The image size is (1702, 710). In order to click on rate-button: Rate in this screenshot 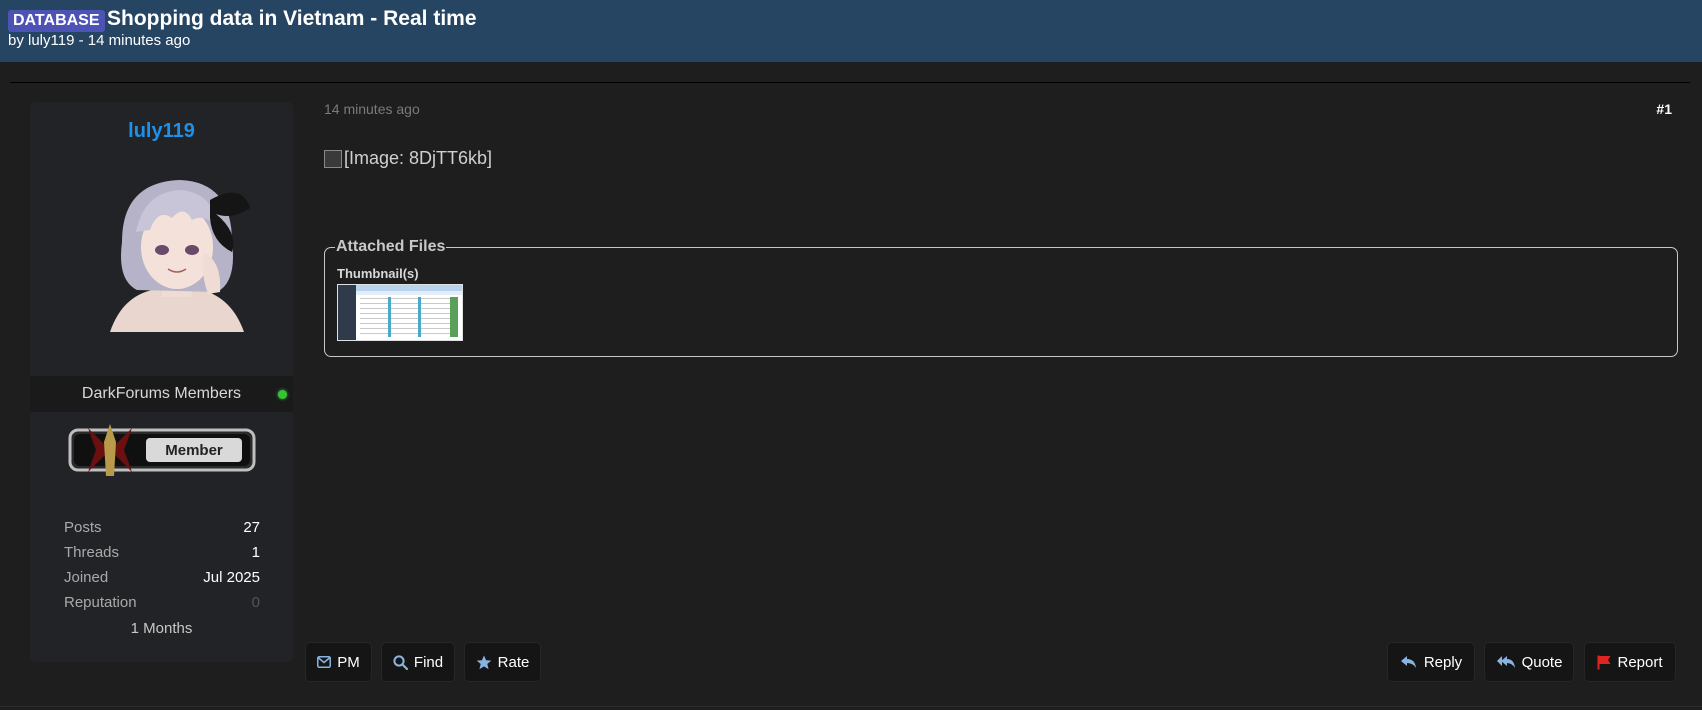, I will do `click(502, 662)`.